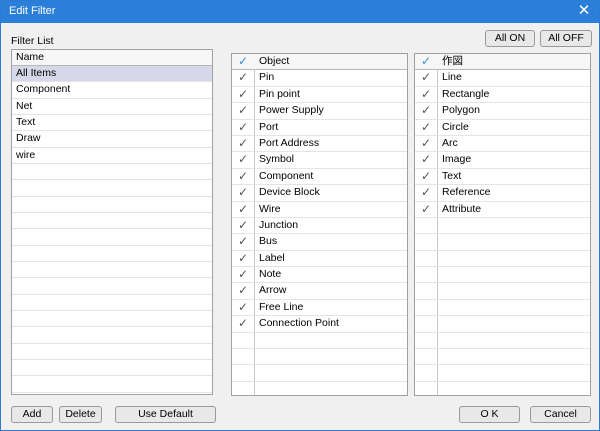 This screenshot has height=431, width=600. I want to click on checklist-item: ✓ Symbol, so click(319, 160).